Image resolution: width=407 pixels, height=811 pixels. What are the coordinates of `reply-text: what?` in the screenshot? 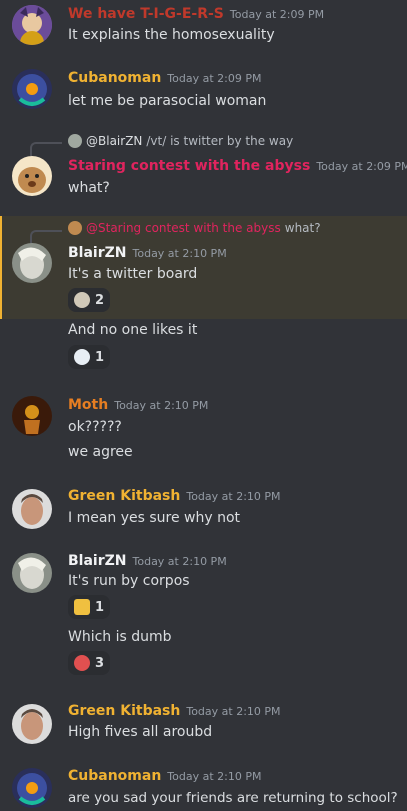 It's located at (302, 228).